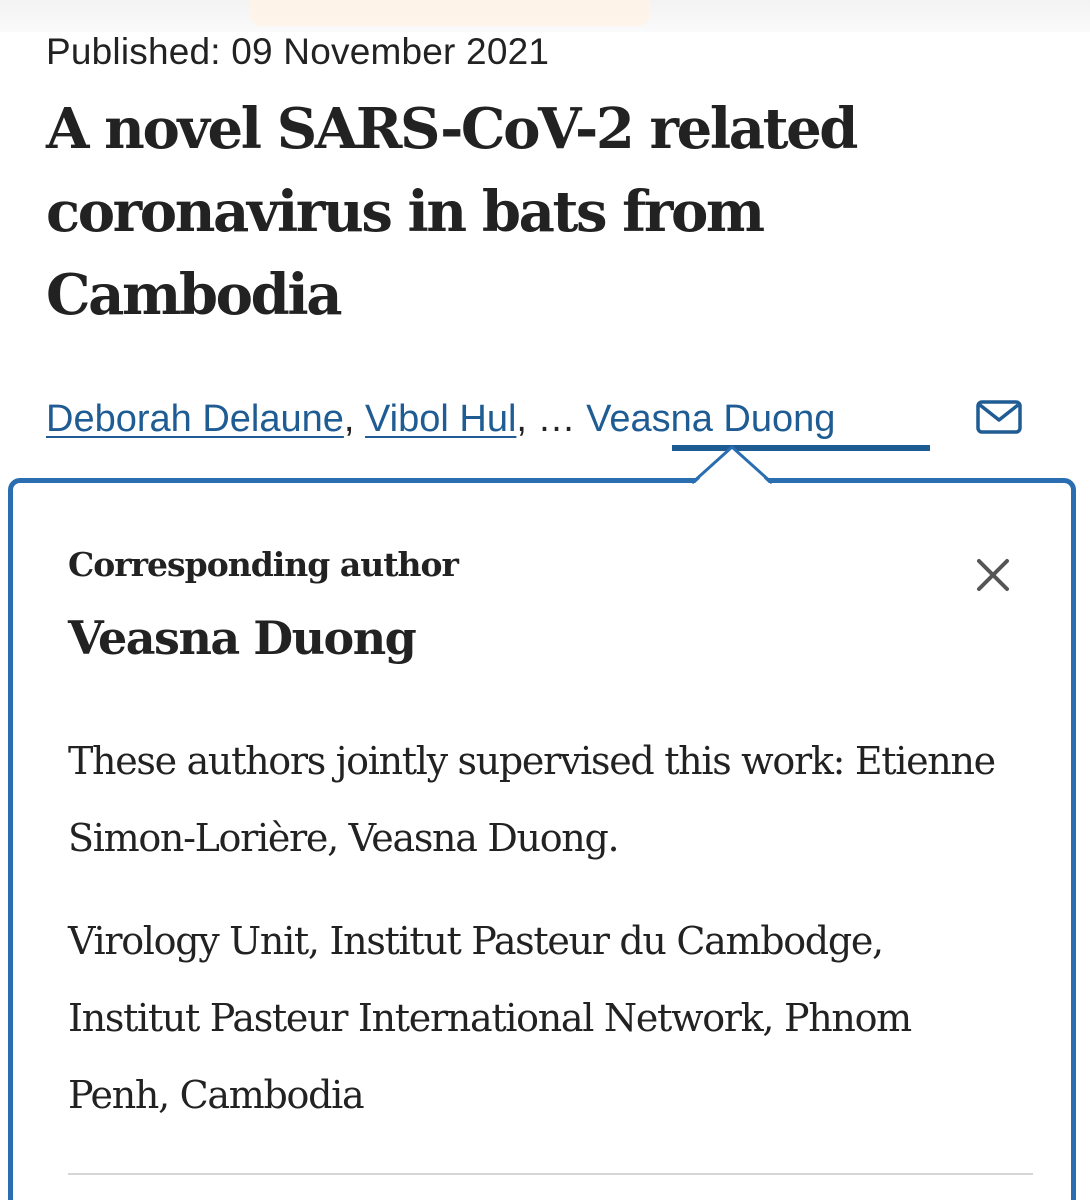 The height and width of the screenshot is (1200, 1090). I want to click on mail-icon, so click(999, 417).